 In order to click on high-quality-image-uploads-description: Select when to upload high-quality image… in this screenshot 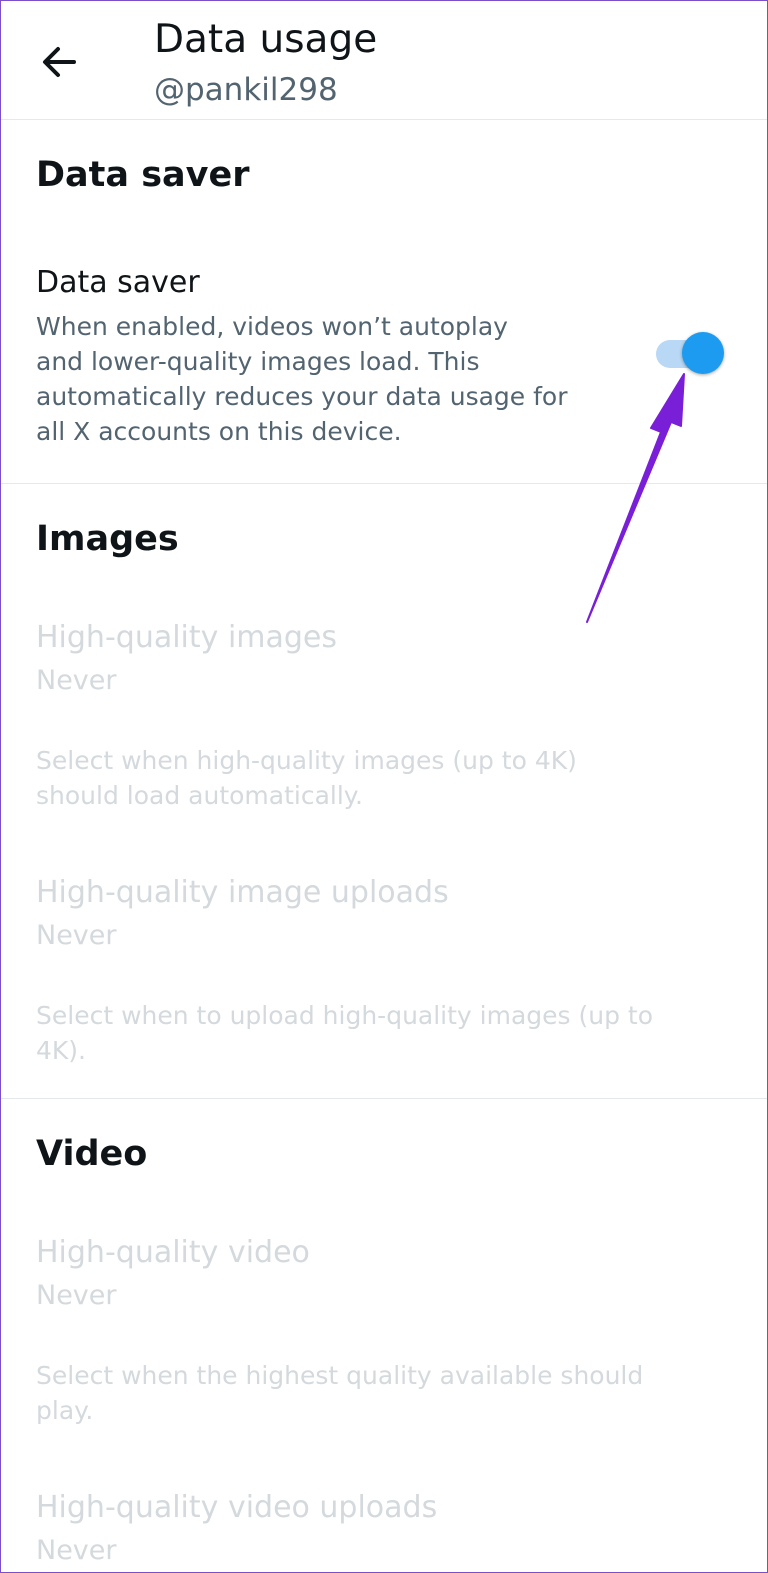, I will do `click(345, 1033)`.